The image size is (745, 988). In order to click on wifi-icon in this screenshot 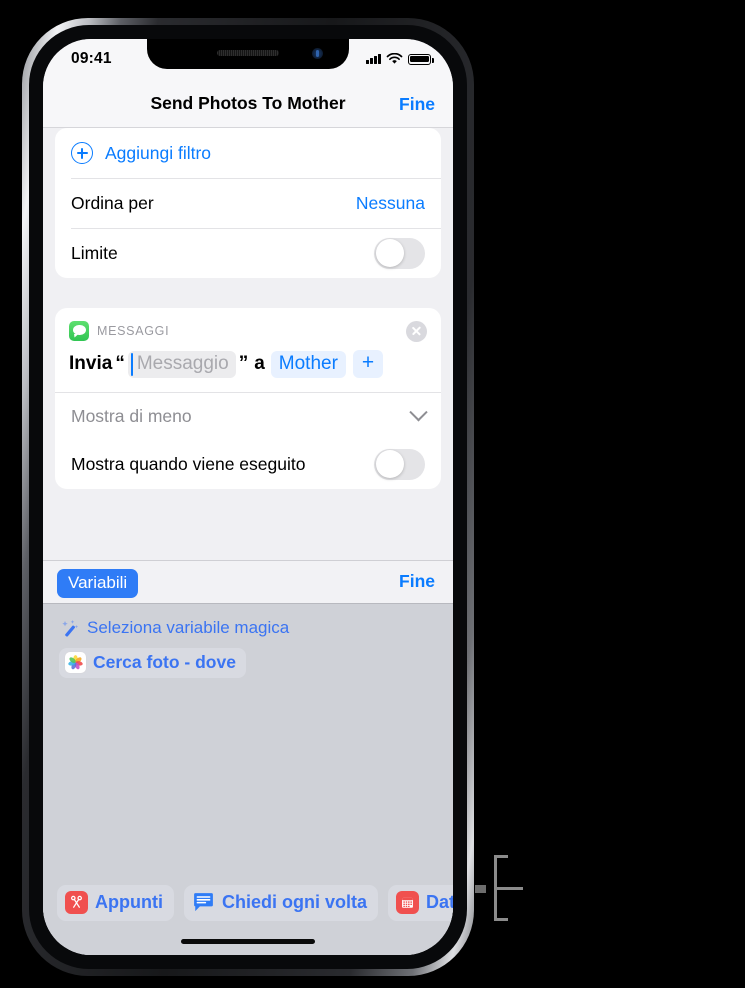, I will do `click(394, 58)`.